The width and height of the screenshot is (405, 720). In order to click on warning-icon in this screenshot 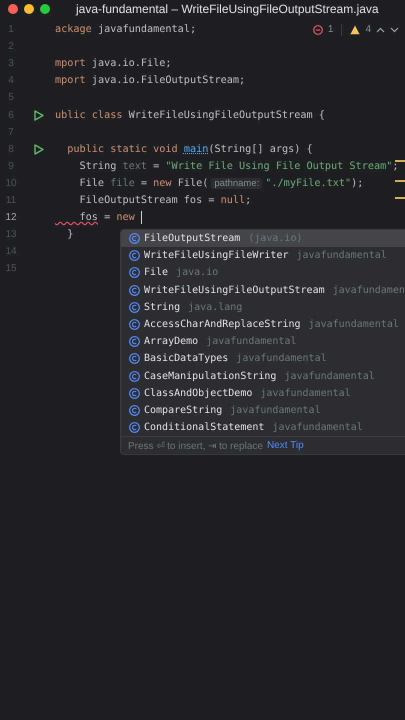, I will do `click(355, 29)`.